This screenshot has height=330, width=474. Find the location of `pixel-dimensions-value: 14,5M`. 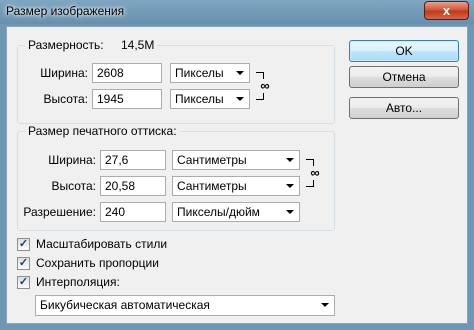

pixel-dimensions-value: 14,5M is located at coordinates (137, 45).